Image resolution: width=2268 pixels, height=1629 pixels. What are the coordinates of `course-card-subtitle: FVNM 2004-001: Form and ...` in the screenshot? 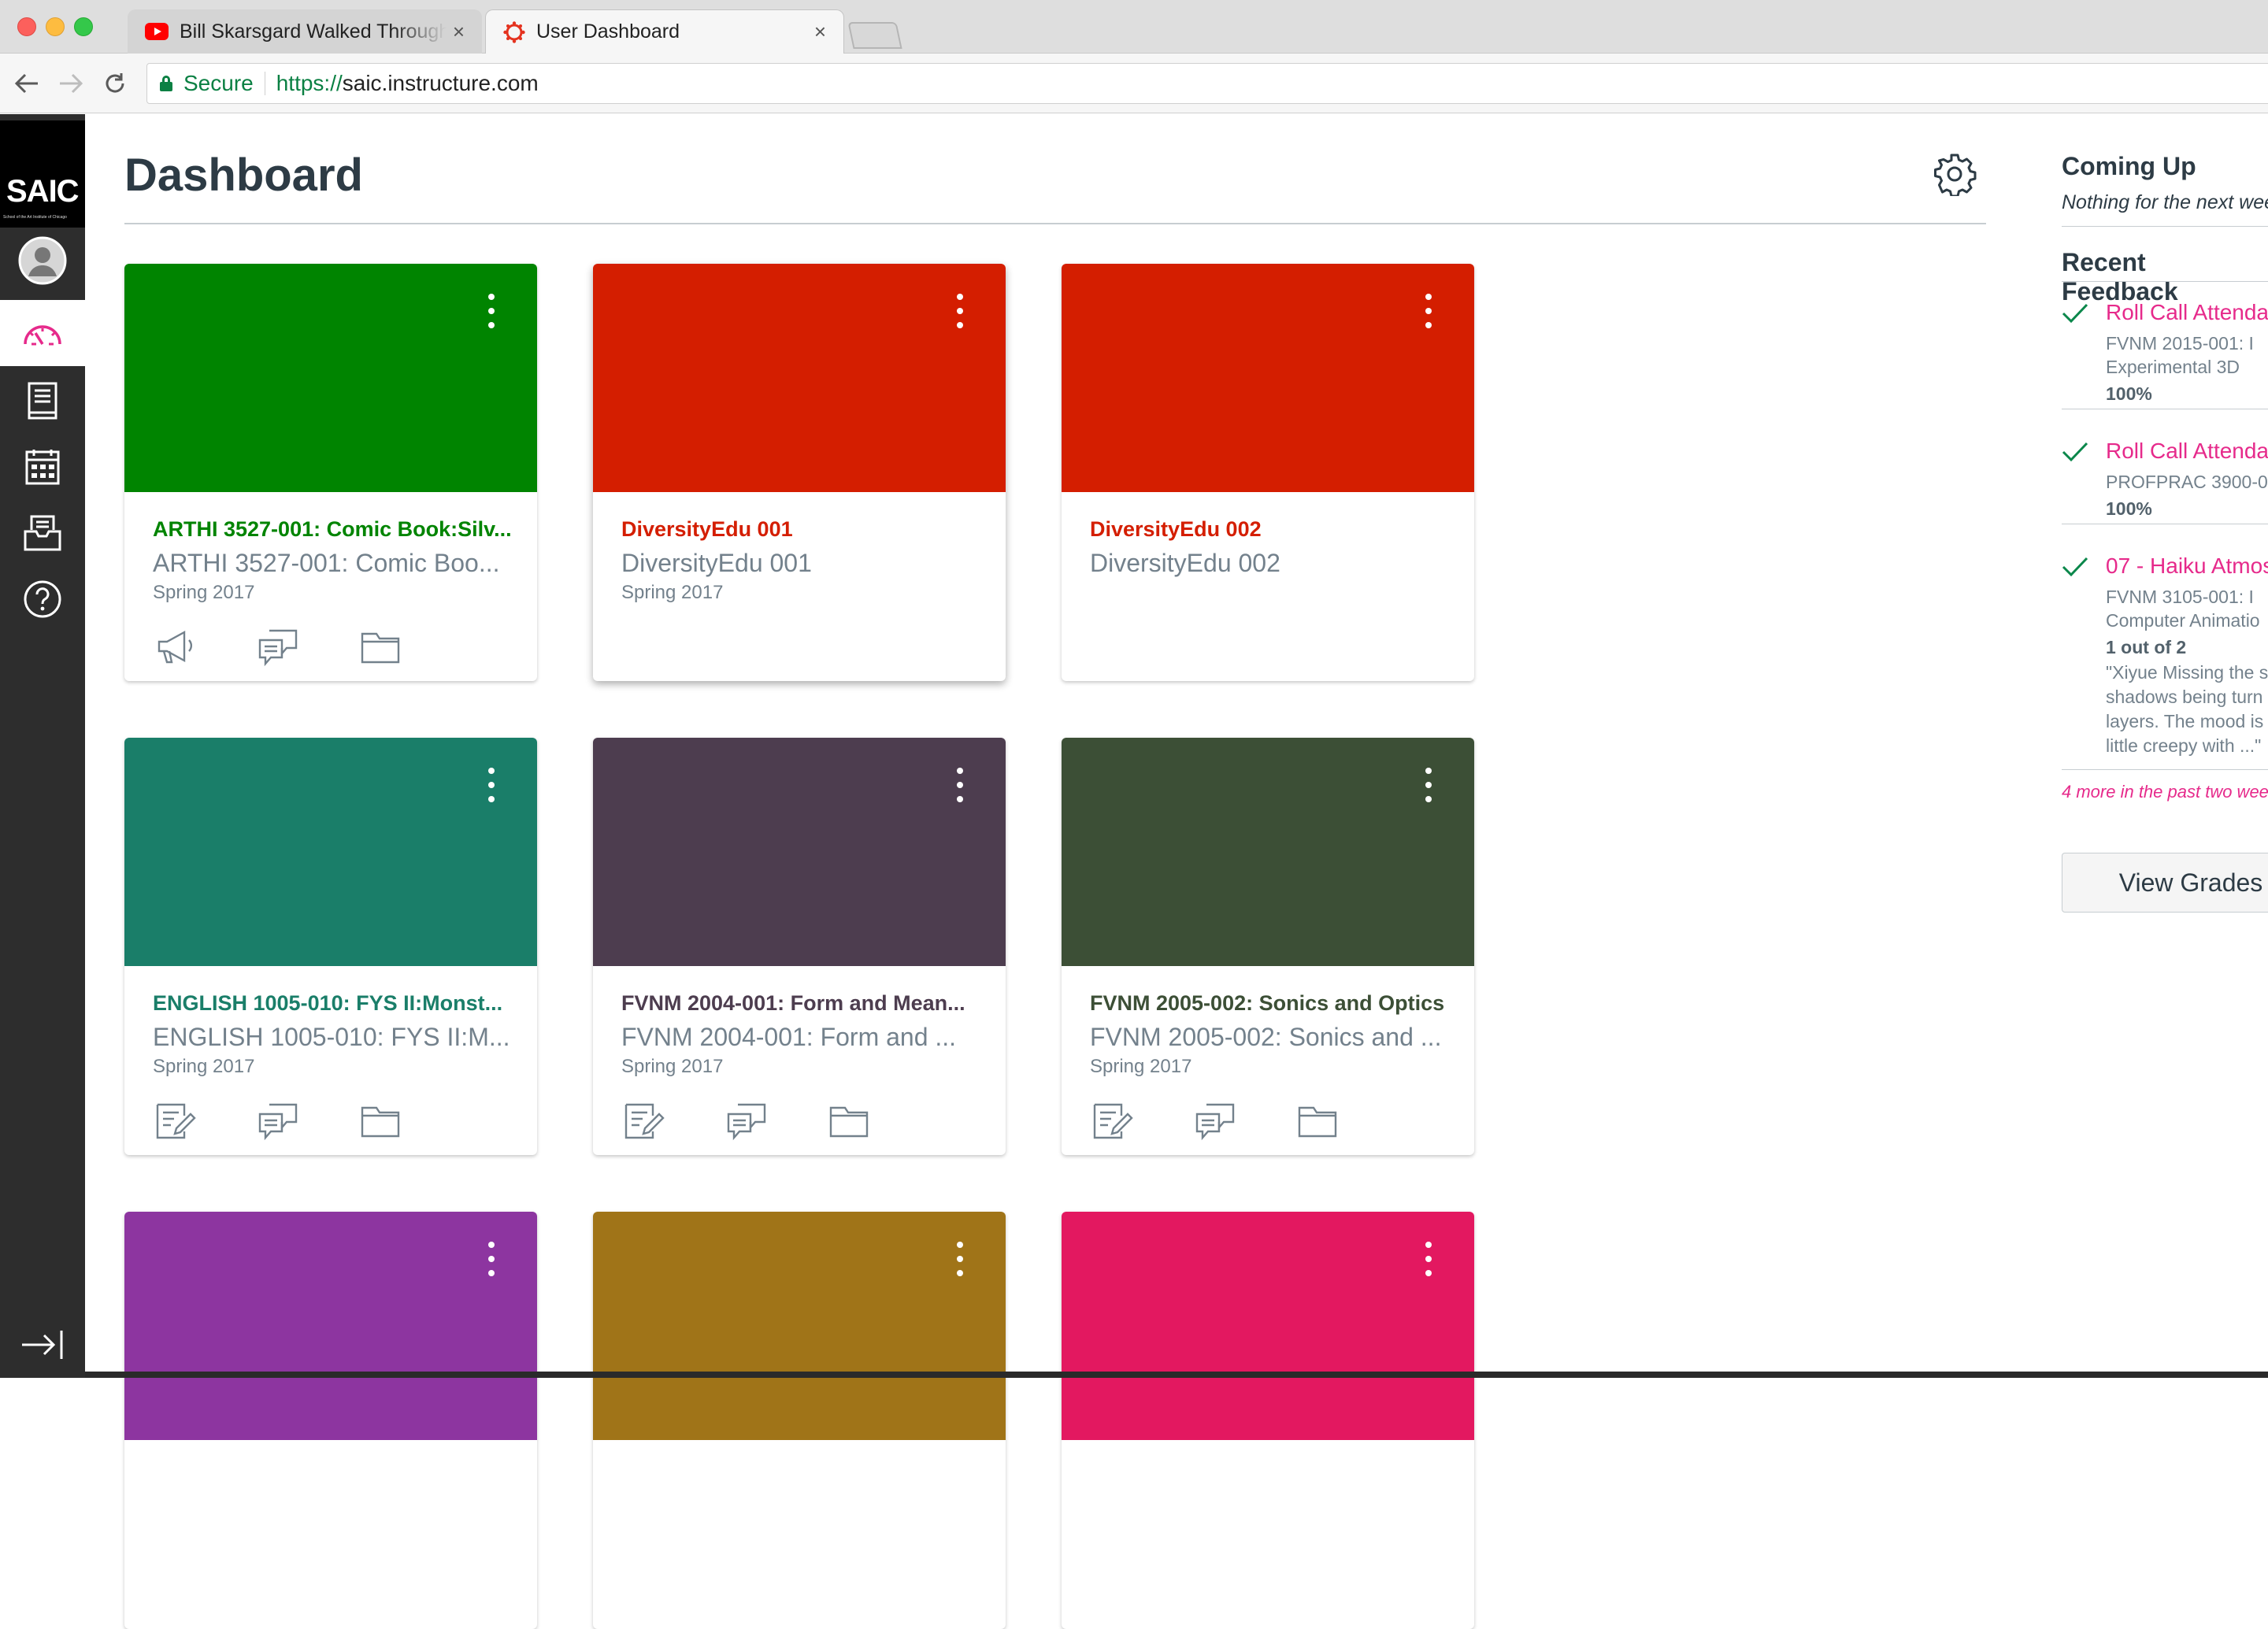 It's located at (789, 1037).